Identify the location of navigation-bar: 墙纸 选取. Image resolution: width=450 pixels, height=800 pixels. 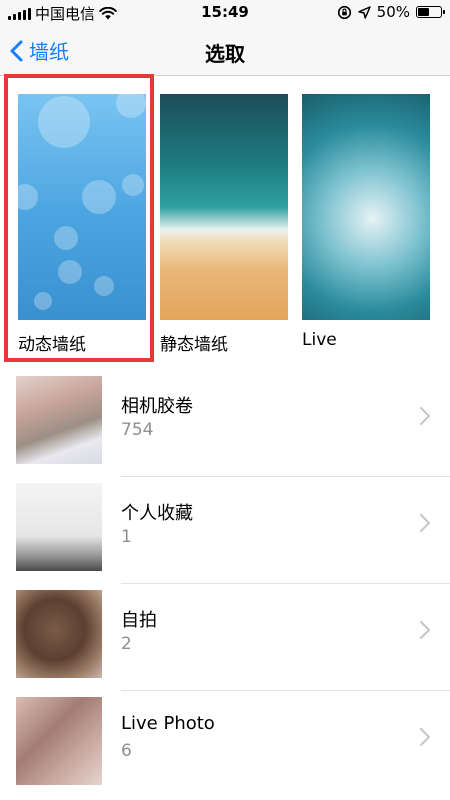
(225, 51).